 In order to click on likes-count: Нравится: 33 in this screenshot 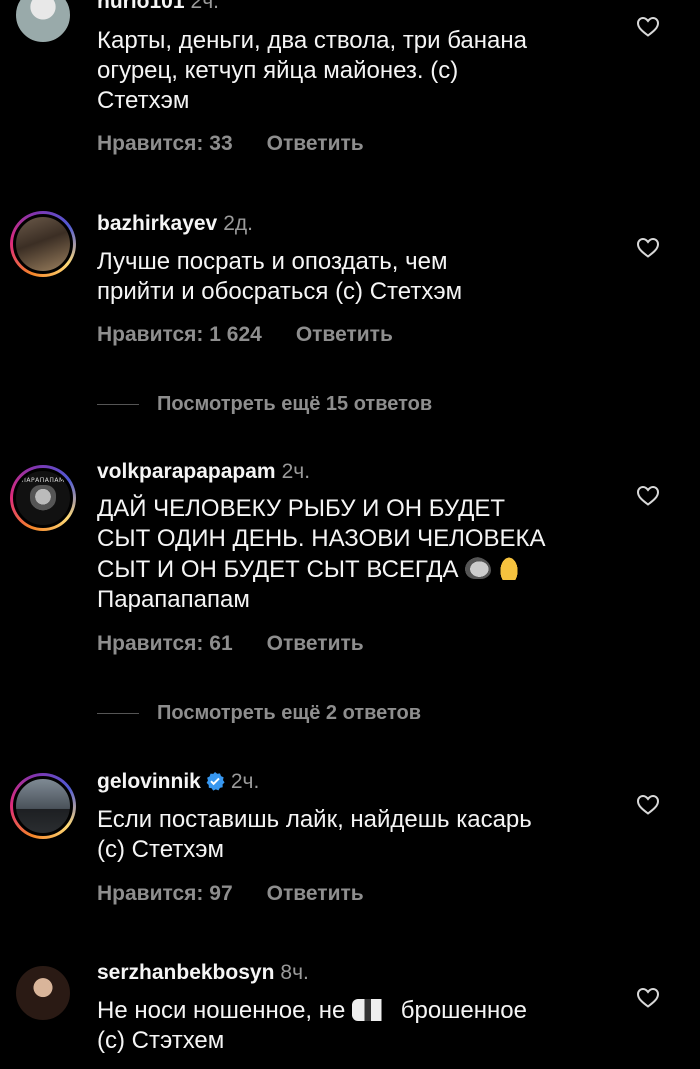, I will do `click(165, 144)`.